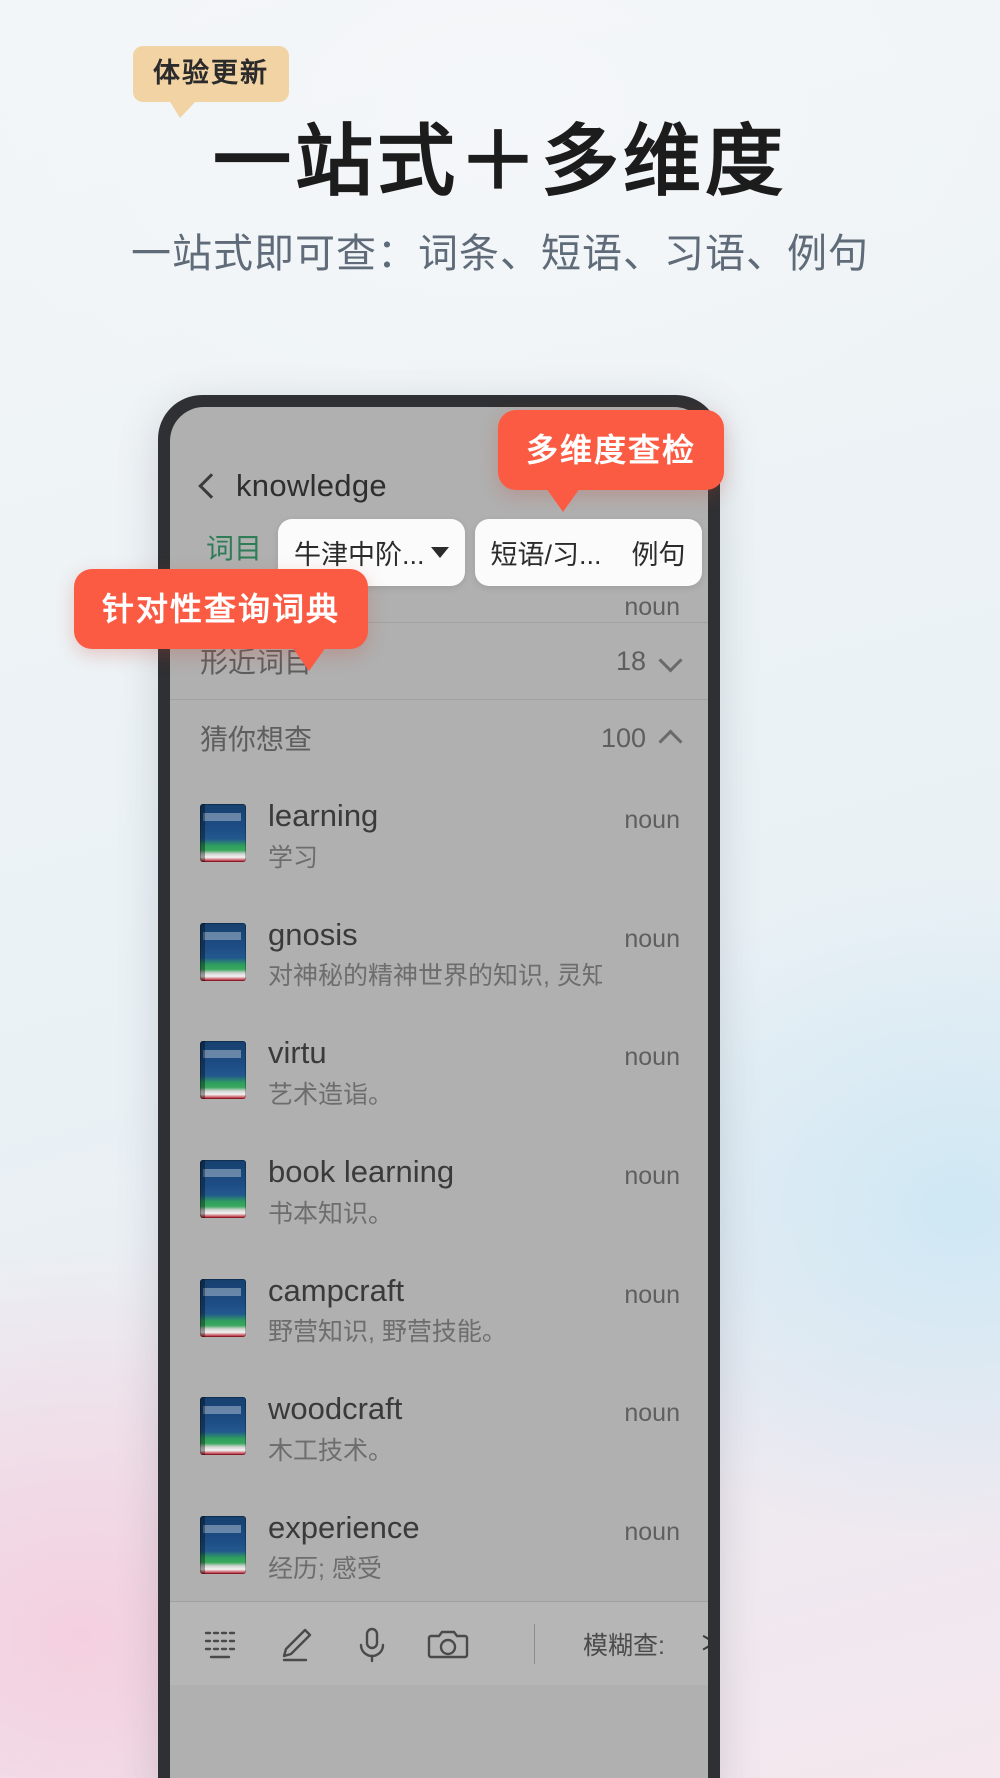  I want to click on microphone-icon, so click(372, 1644).